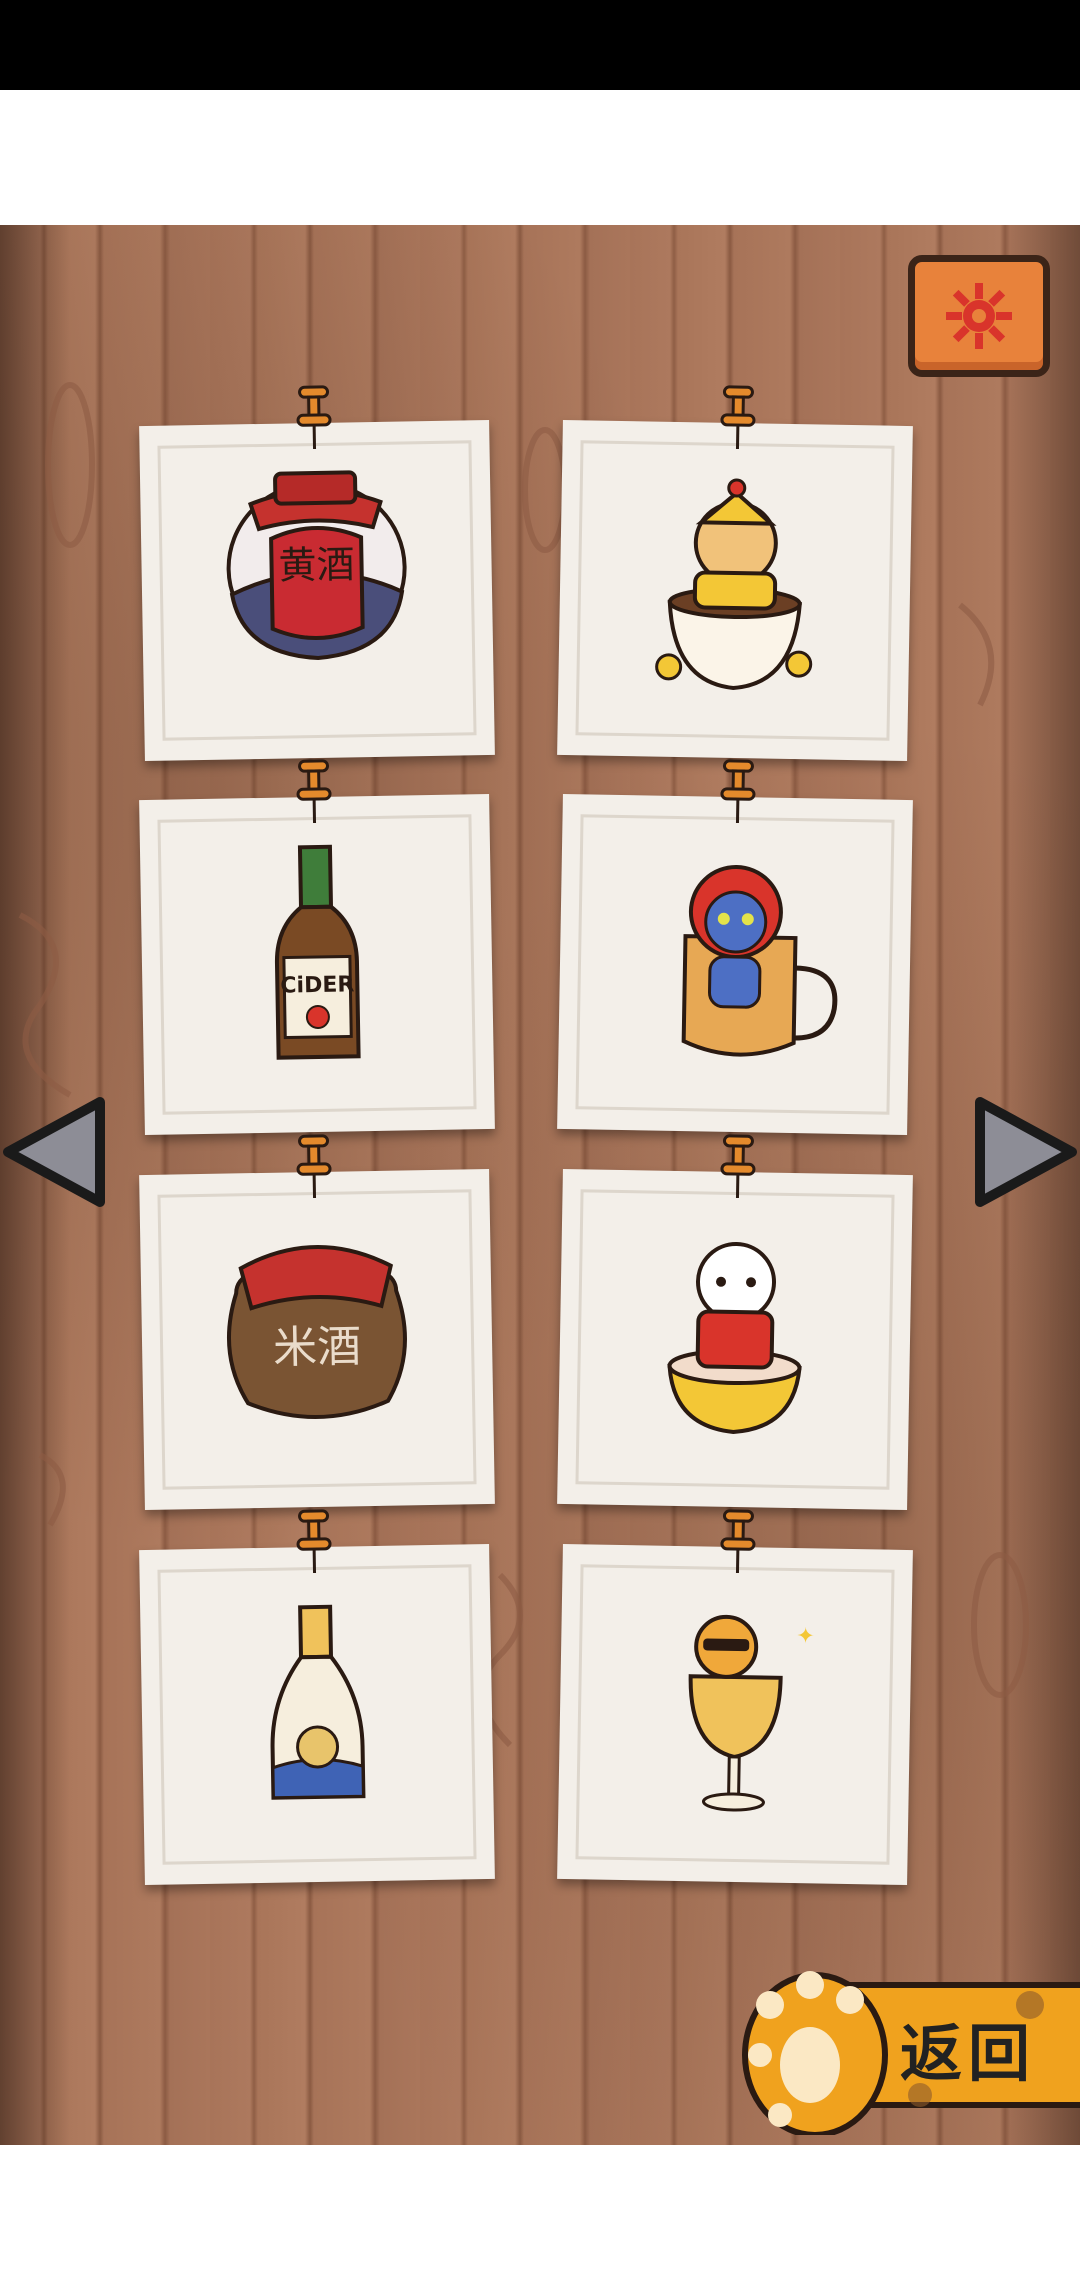  I want to click on rabbit-label-bottle-icon, so click(318, 1702).